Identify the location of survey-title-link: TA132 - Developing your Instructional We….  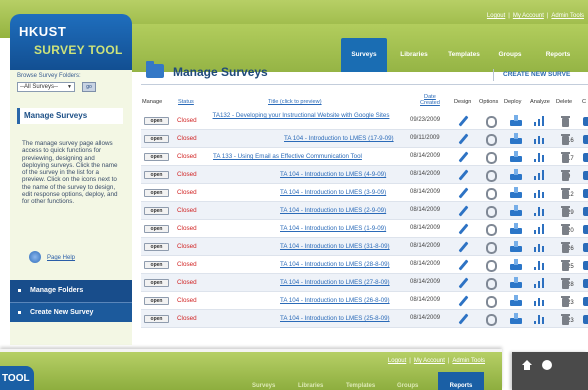
(301, 115).